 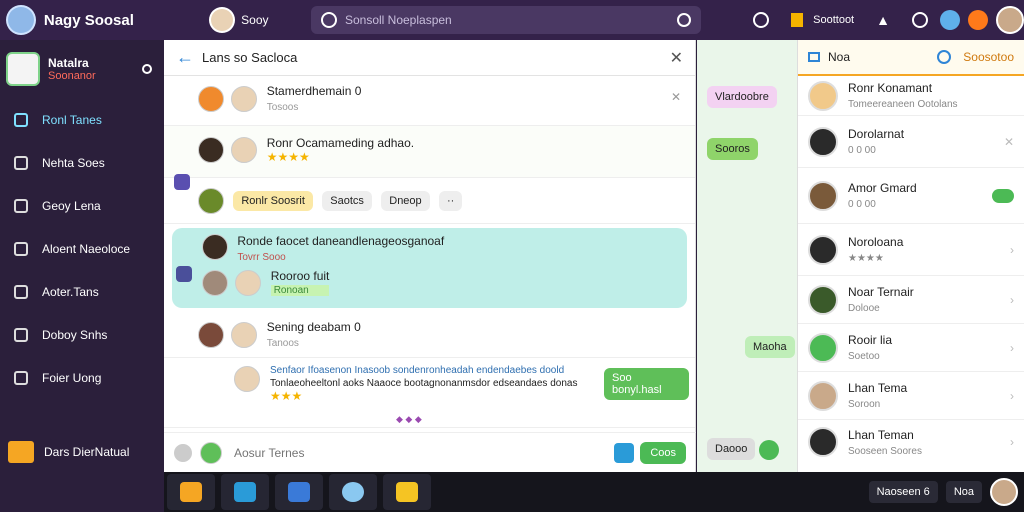 What do you see at coordinates (624, 452) in the screenshot?
I see `share-icon` at bounding box center [624, 452].